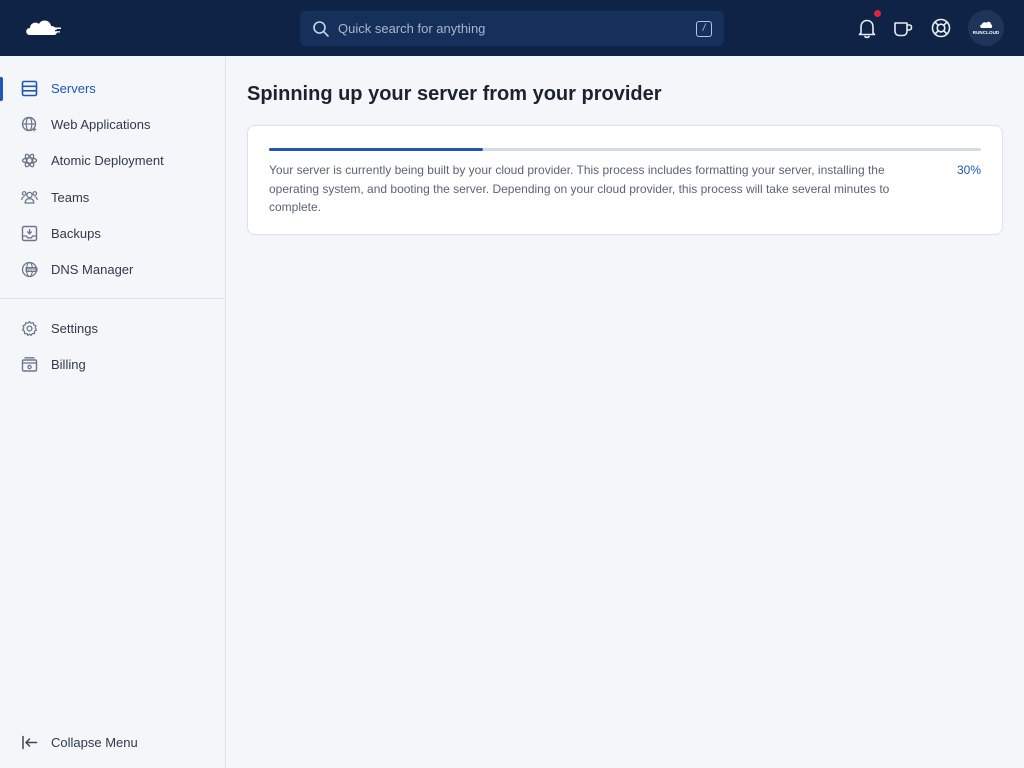 This screenshot has width=1024, height=768. I want to click on sidebar-item-backups: Backups, so click(112, 234).